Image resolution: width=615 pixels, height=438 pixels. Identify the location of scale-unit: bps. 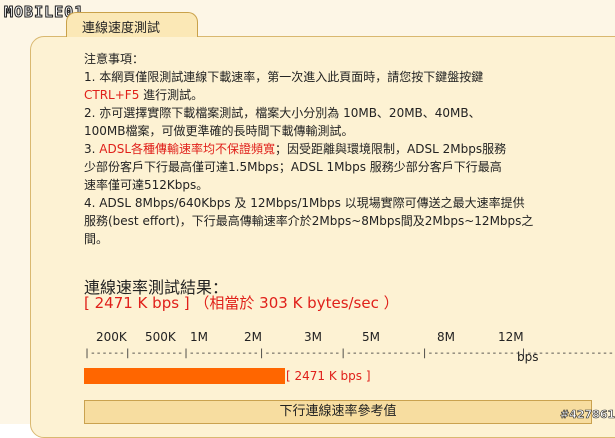
(528, 357).